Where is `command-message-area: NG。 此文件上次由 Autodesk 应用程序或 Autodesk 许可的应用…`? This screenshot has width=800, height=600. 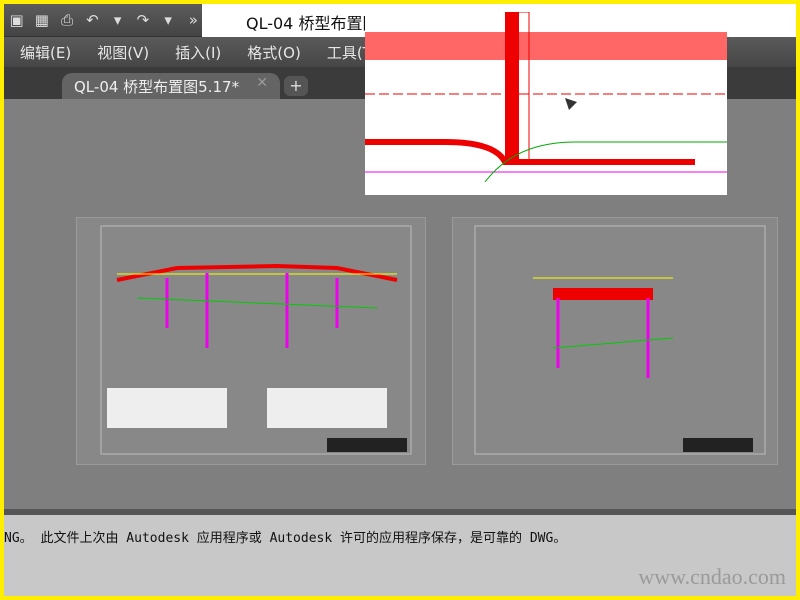
command-message-area: NG。 此文件上次由 Autodesk 应用程序或 Autodesk 许可的应用… is located at coordinates (400, 555).